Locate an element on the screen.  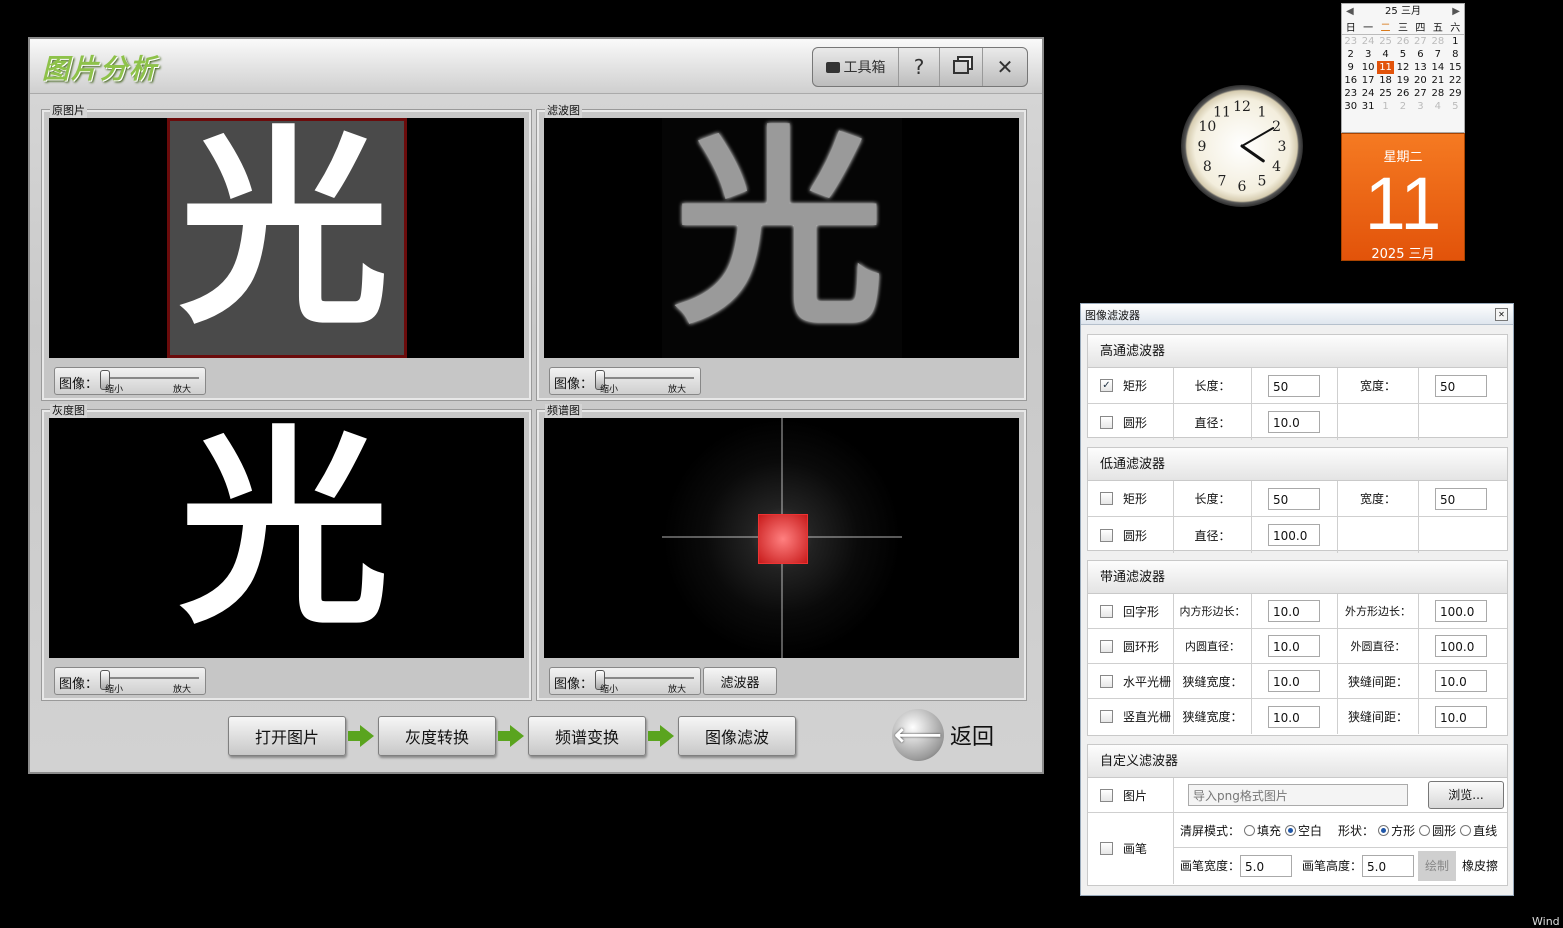
calendar-day: 22 is located at coordinates (1455, 80).